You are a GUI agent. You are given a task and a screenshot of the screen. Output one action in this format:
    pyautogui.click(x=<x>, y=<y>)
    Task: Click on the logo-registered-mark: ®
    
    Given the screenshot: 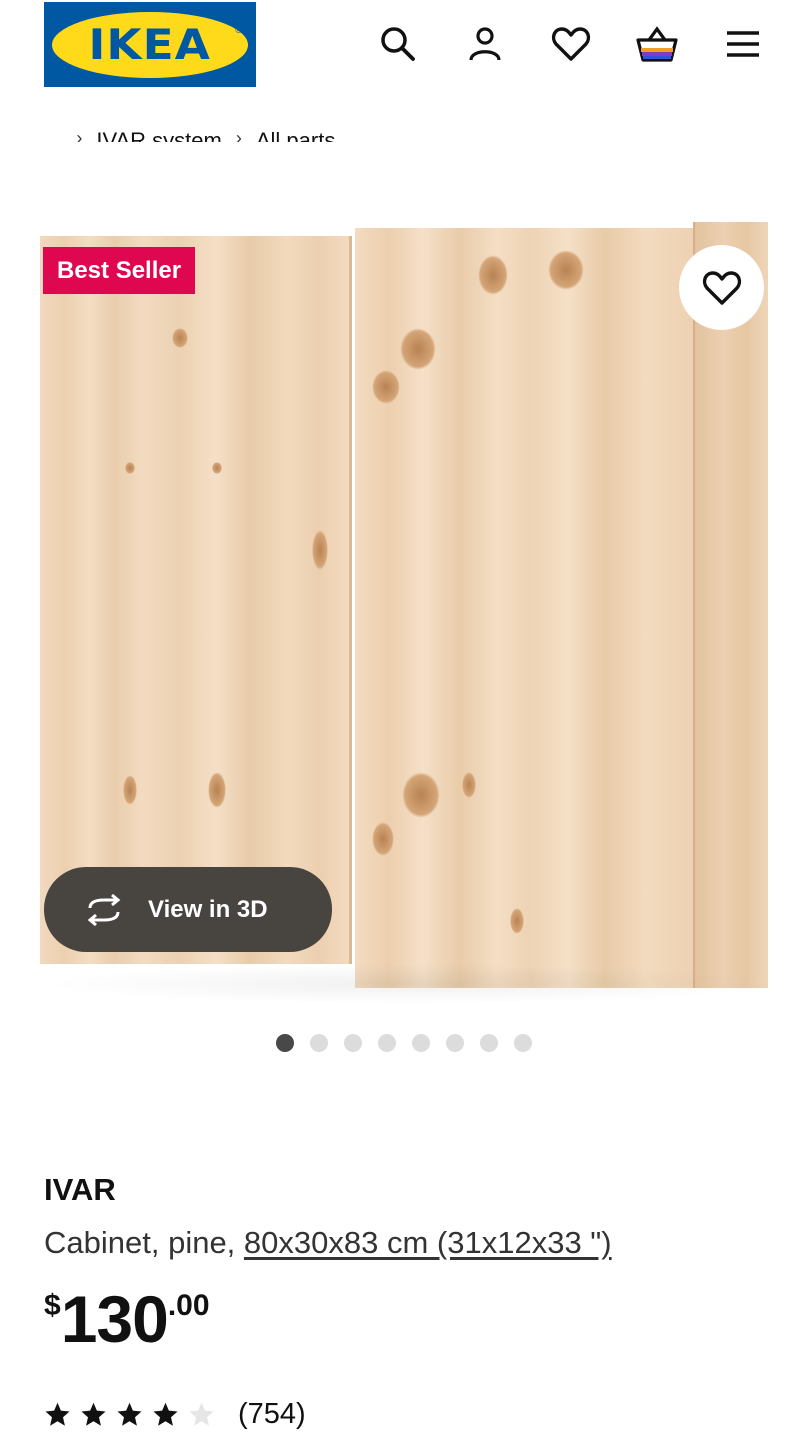 What is the action you would take?
    pyautogui.click(x=238, y=30)
    